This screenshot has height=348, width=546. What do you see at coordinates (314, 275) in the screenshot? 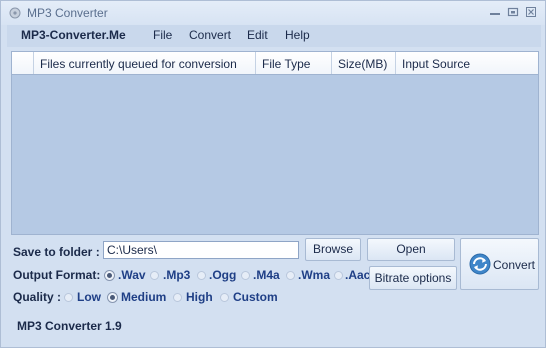
I see `option-format-wma: .Wma` at bounding box center [314, 275].